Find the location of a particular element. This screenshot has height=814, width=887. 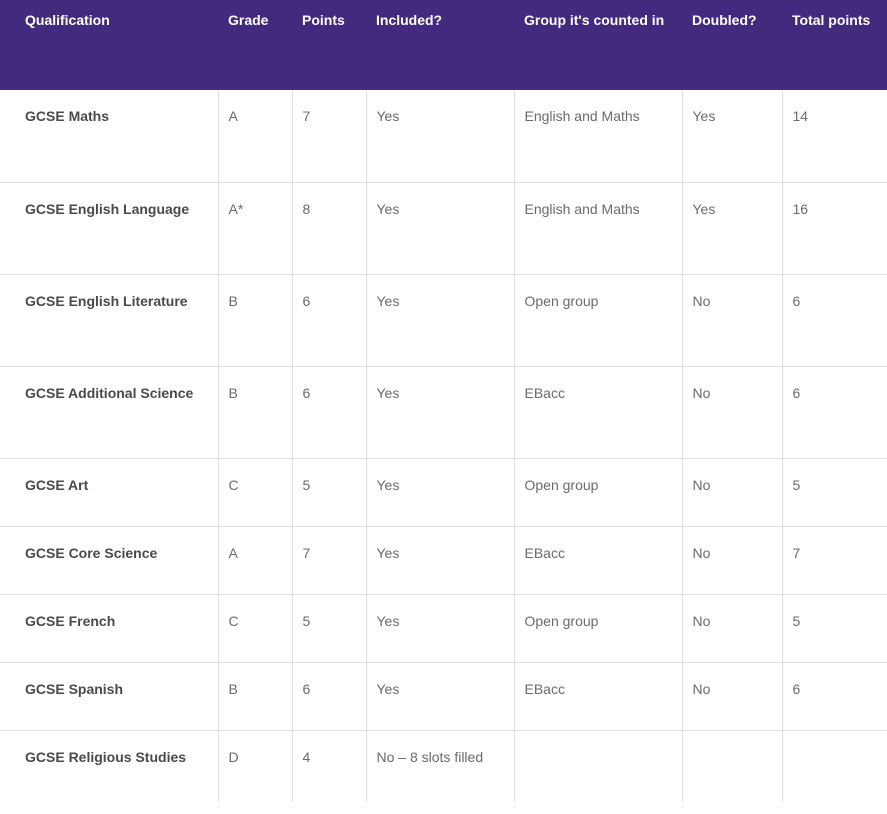

cell-qualification: GCSE Religious Studies is located at coordinates (106, 756).